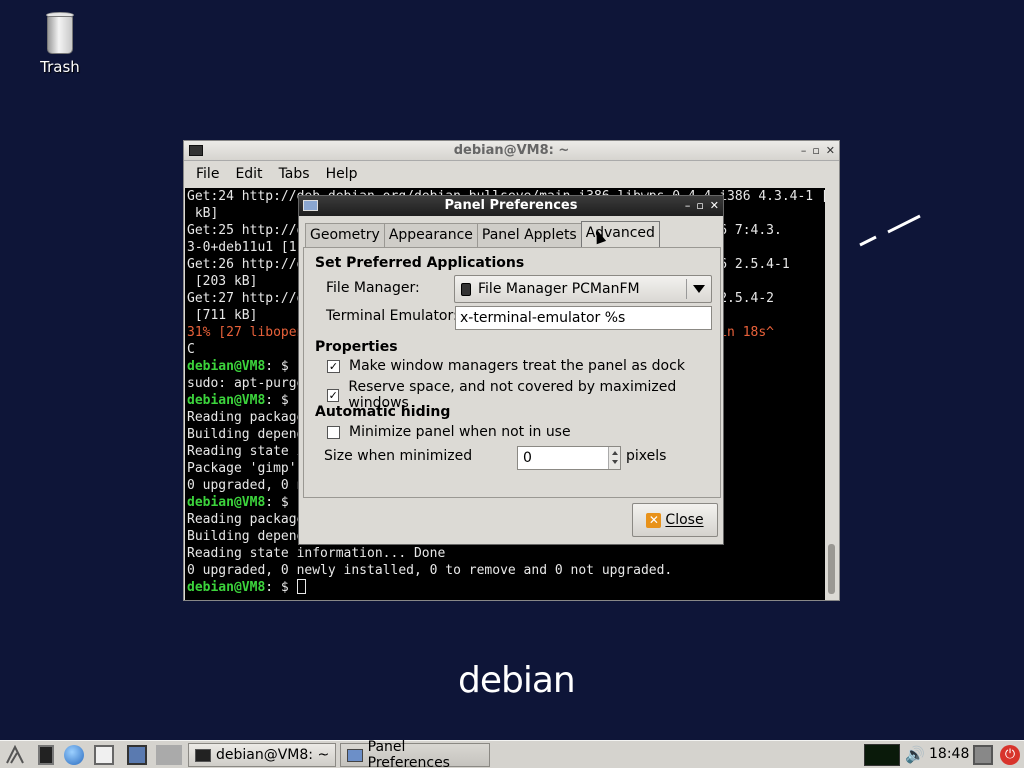  I want to click on terminal-launcher-icon, so click(46, 755).